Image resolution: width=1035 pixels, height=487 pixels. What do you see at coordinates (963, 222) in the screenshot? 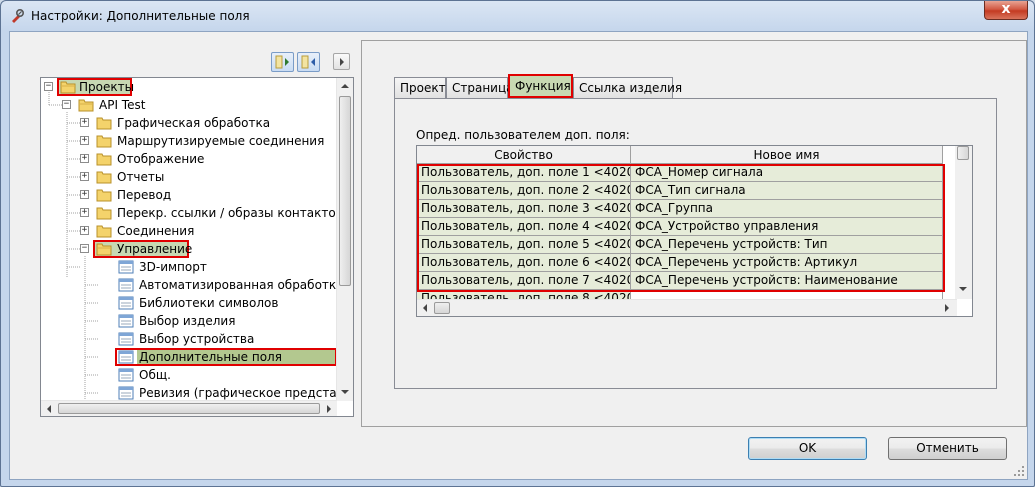
I see `grid-vertical-scrollbar` at bounding box center [963, 222].